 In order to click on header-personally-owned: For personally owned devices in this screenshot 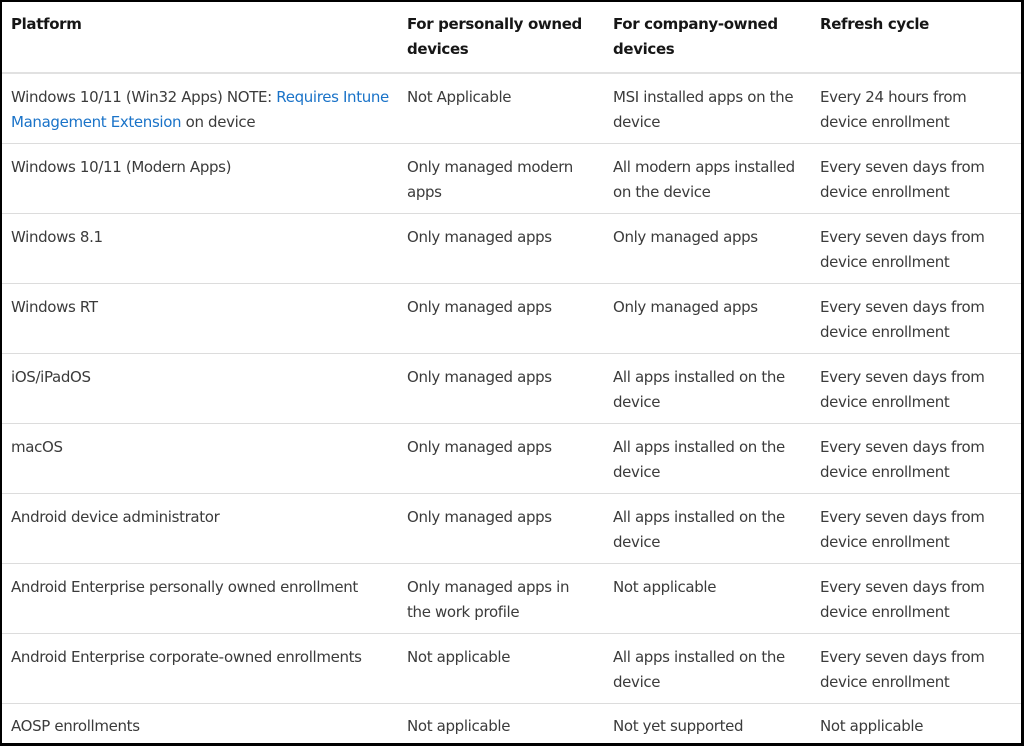, I will do `click(501, 38)`.